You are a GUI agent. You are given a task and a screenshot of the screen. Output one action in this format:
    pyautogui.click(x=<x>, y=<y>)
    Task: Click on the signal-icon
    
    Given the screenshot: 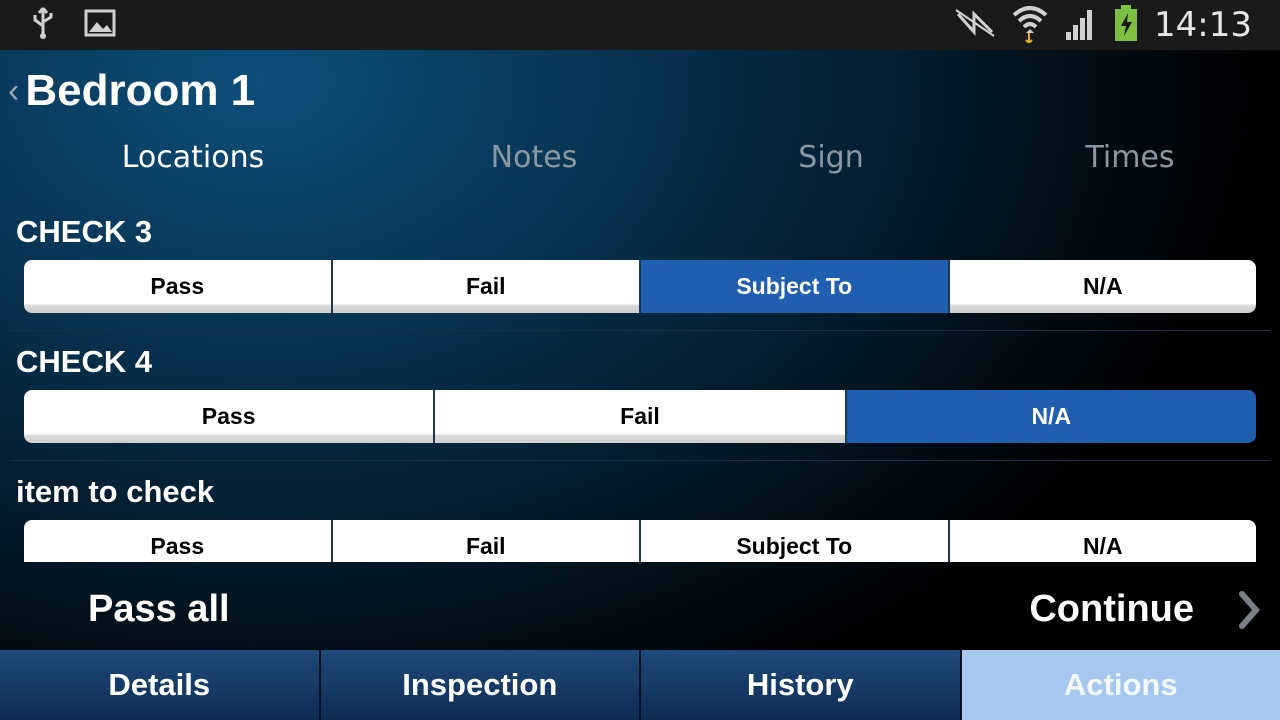 What is the action you would take?
    pyautogui.click(x=1081, y=25)
    